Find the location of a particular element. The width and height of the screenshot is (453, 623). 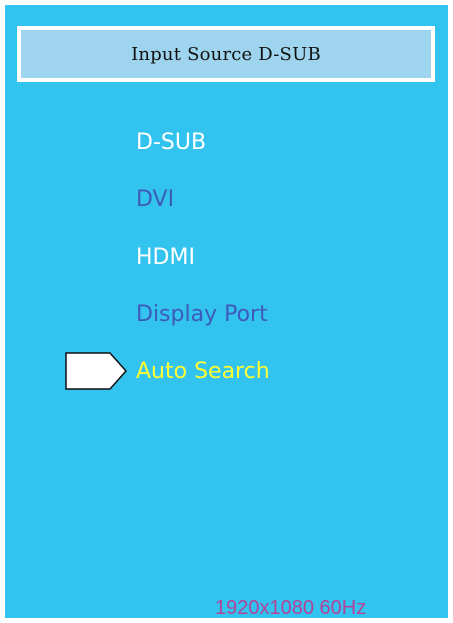

resolution-readout: 1920x1080 60Hz is located at coordinates (291, 608).